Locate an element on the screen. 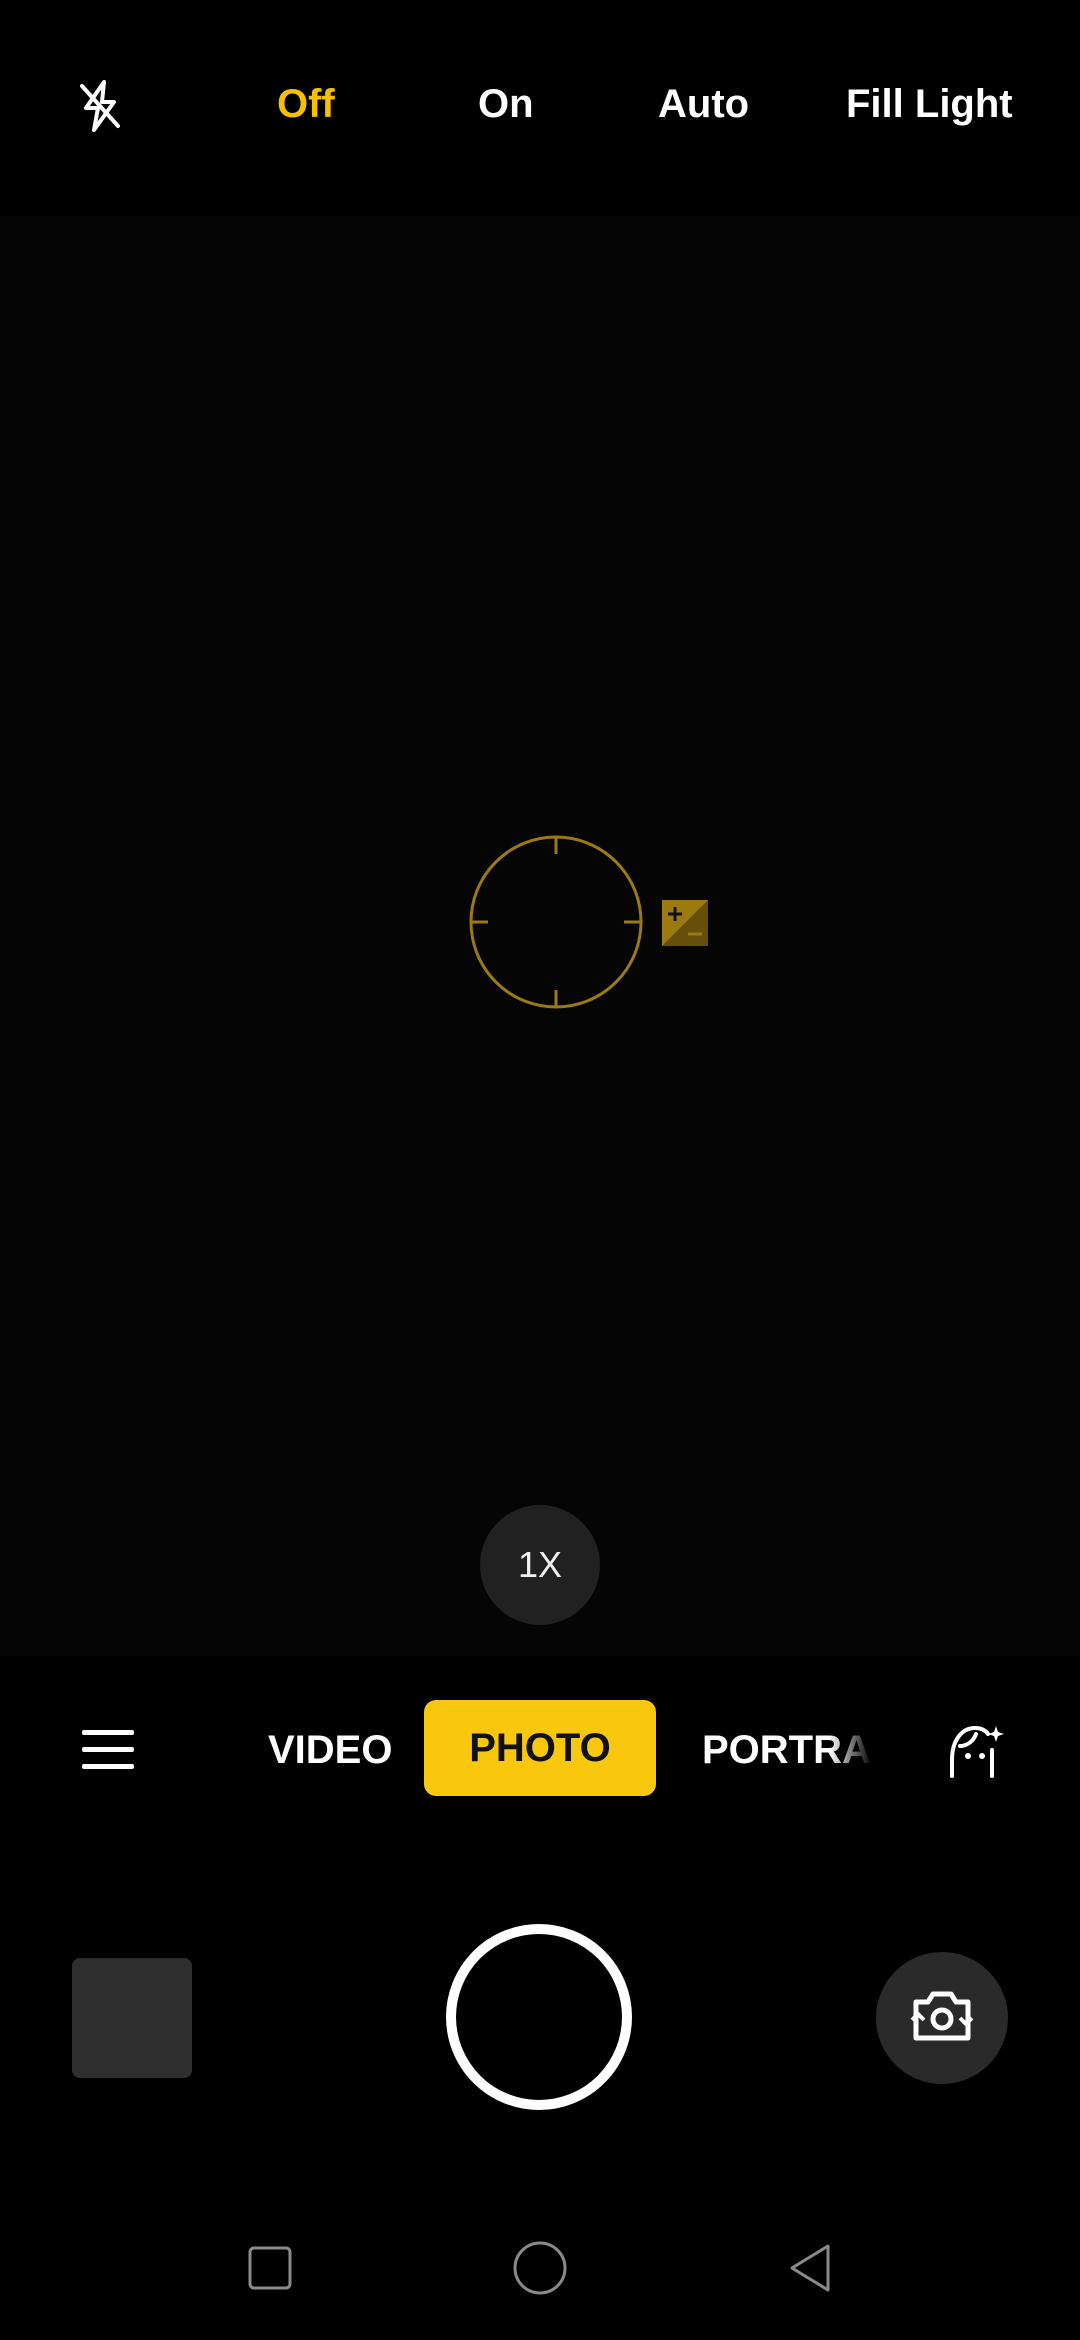 The height and width of the screenshot is (2340, 1080). zoom-level-button: 1X is located at coordinates (540, 1565).